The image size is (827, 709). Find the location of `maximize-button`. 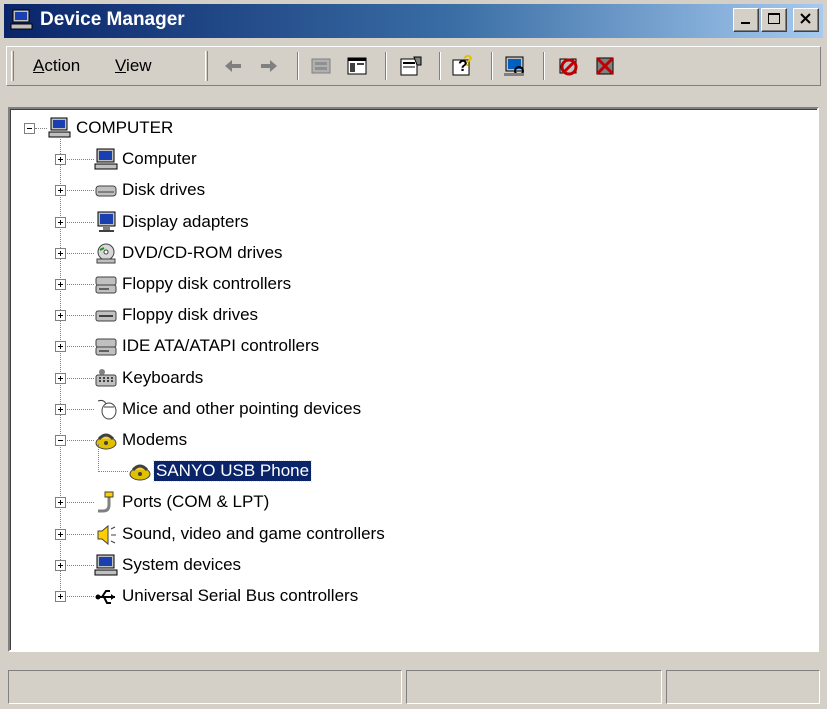

maximize-button is located at coordinates (774, 20).